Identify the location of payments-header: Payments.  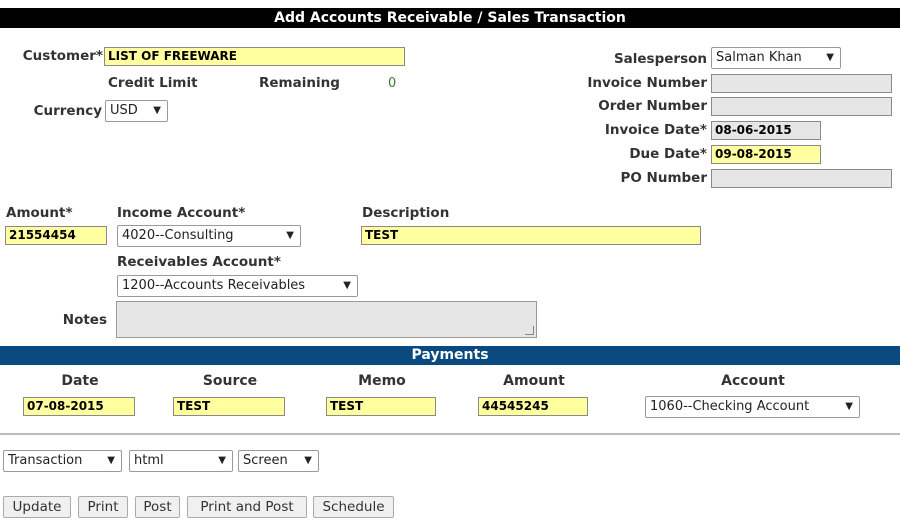
(450, 355).